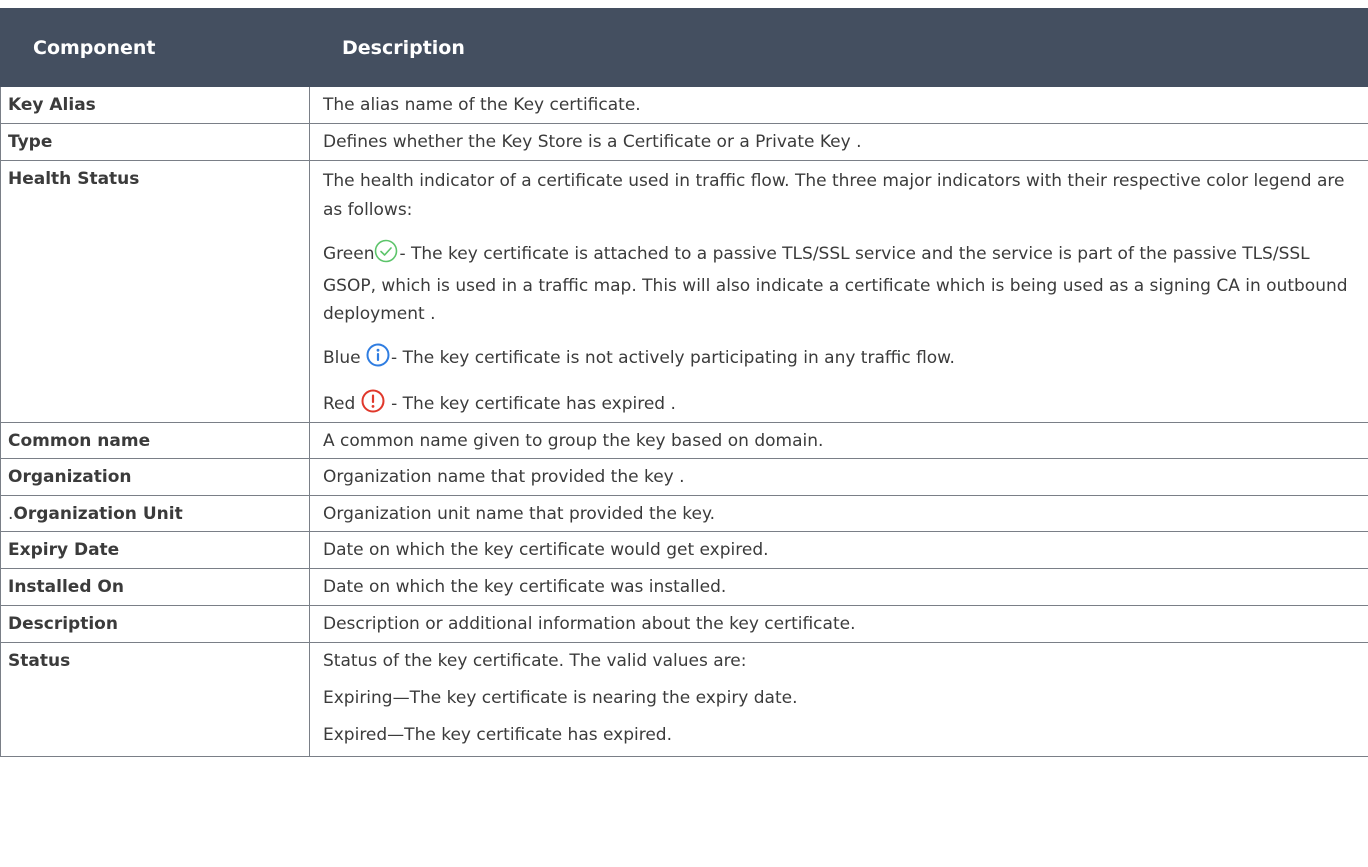 The width and height of the screenshot is (1368, 867). Describe the element at coordinates (155, 47) in the screenshot. I see `header-component: Component` at that location.